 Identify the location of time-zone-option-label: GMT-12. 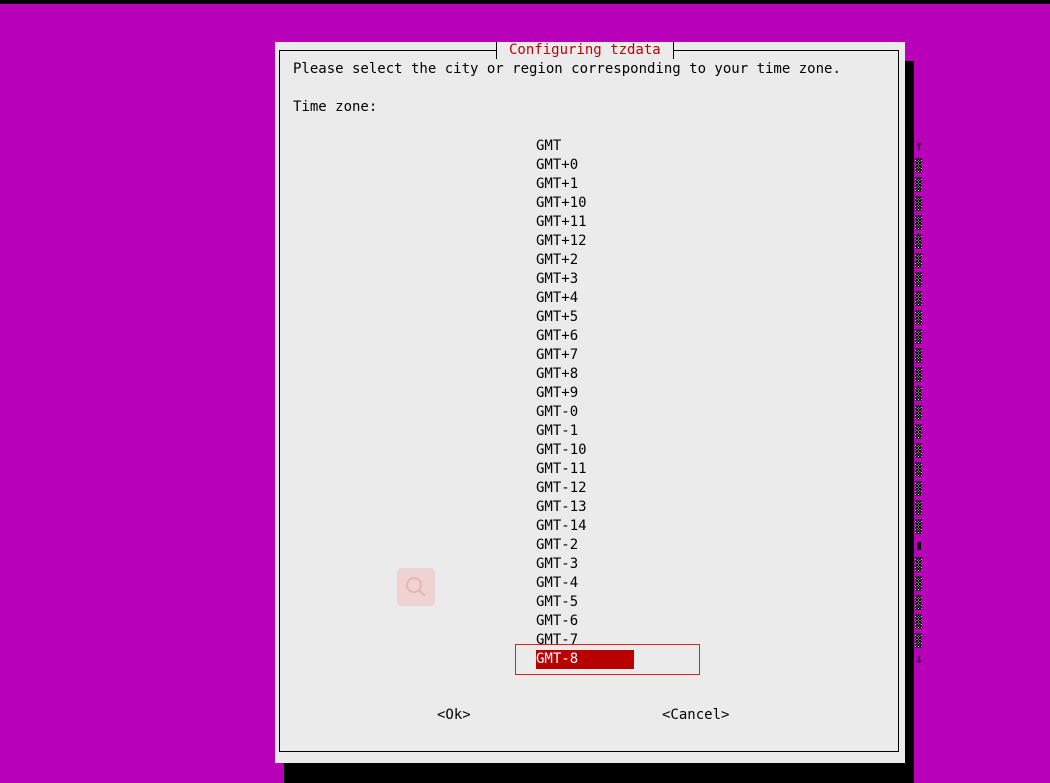
(561, 488).